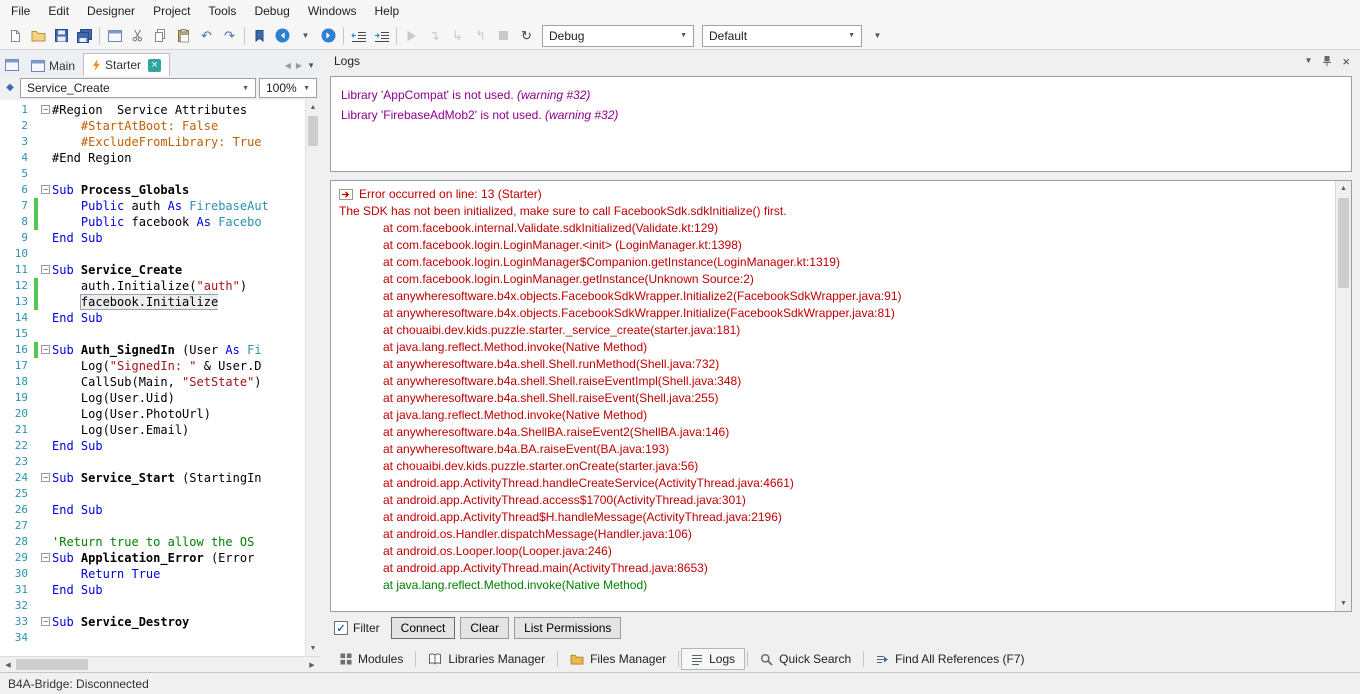  What do you see at coordinates (152, 174) in the screenshot?
I see `code-line: 5` at bounding box center [152, 174].